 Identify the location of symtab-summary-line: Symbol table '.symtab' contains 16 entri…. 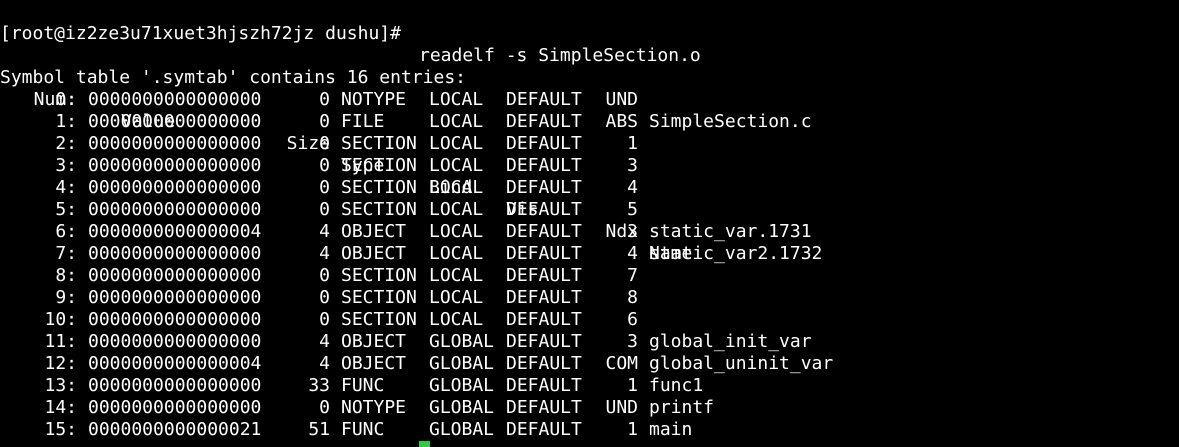
(589, 66).